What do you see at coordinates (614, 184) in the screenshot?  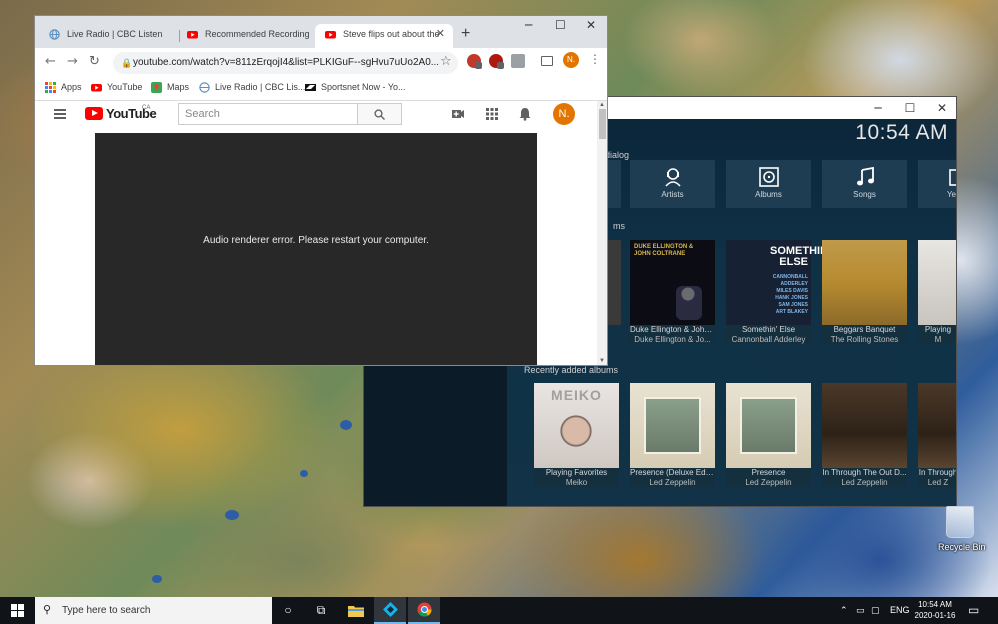 I see `kodi-tile-partial` at bounding box center [614, 184].